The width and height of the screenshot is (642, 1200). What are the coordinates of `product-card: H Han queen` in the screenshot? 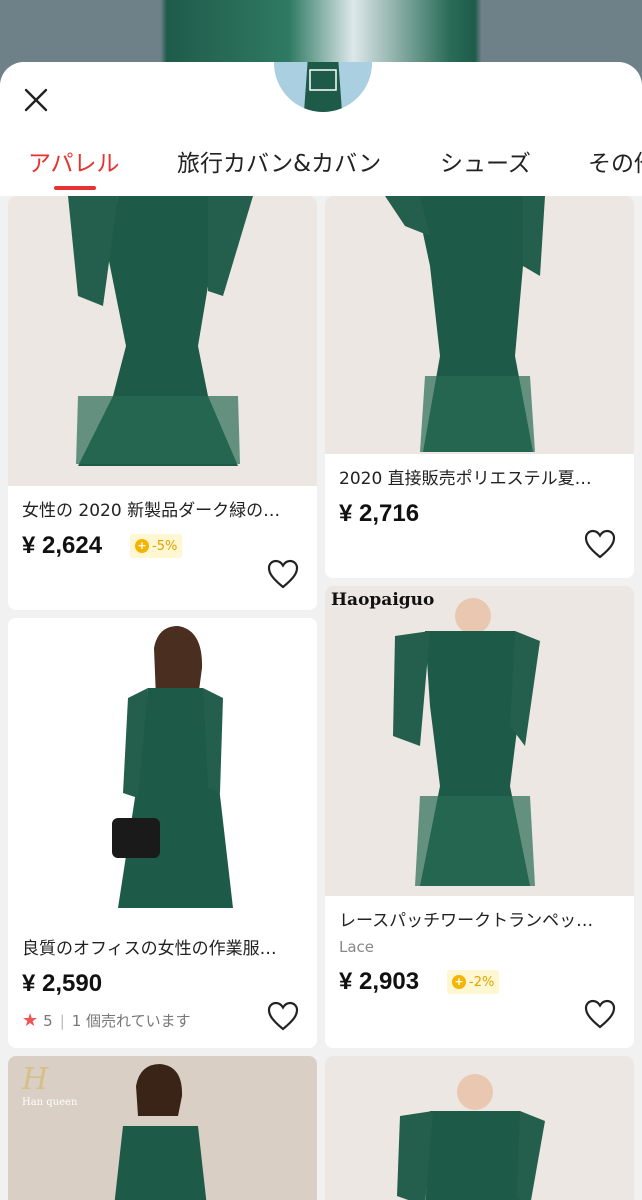 It's located at (162, 1128).